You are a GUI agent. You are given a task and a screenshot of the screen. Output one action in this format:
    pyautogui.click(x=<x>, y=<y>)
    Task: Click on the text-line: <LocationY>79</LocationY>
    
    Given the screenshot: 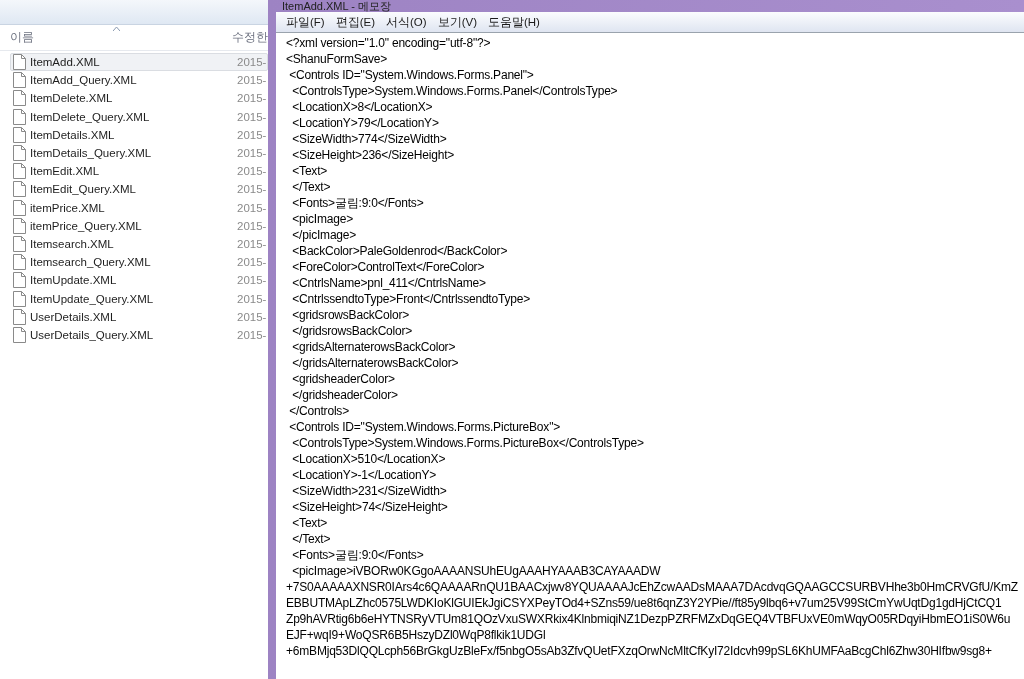 What is the action you would take?
    pyautogui.click(x=365, y=123)
    